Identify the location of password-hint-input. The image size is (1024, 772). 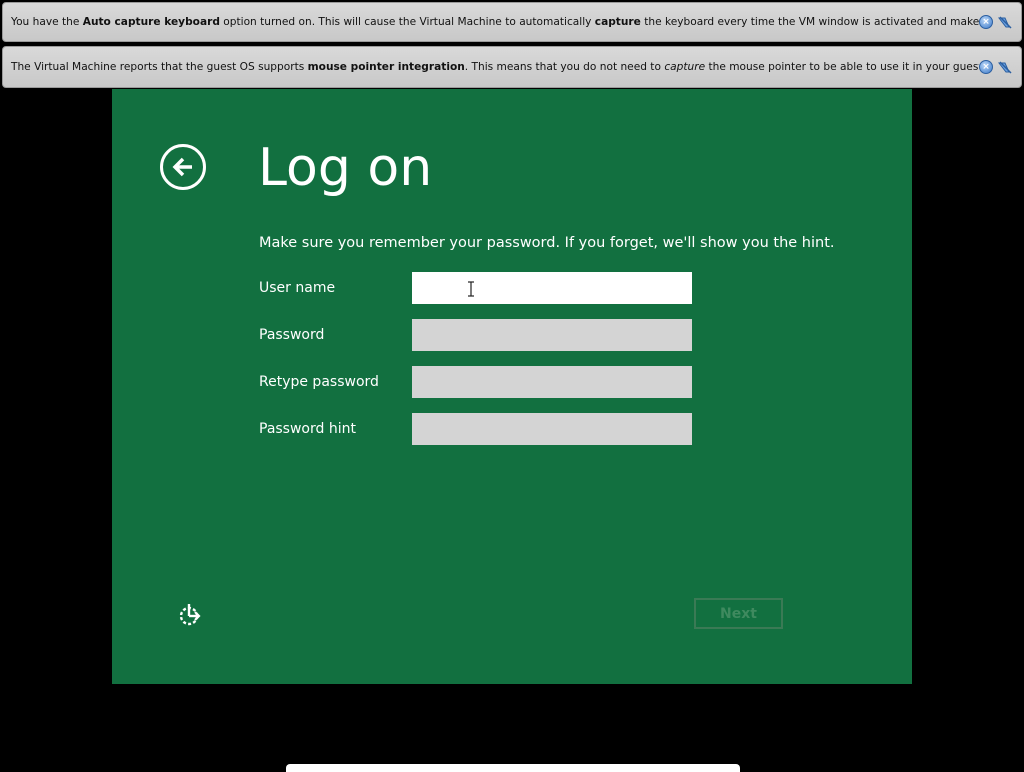
(552, 429).